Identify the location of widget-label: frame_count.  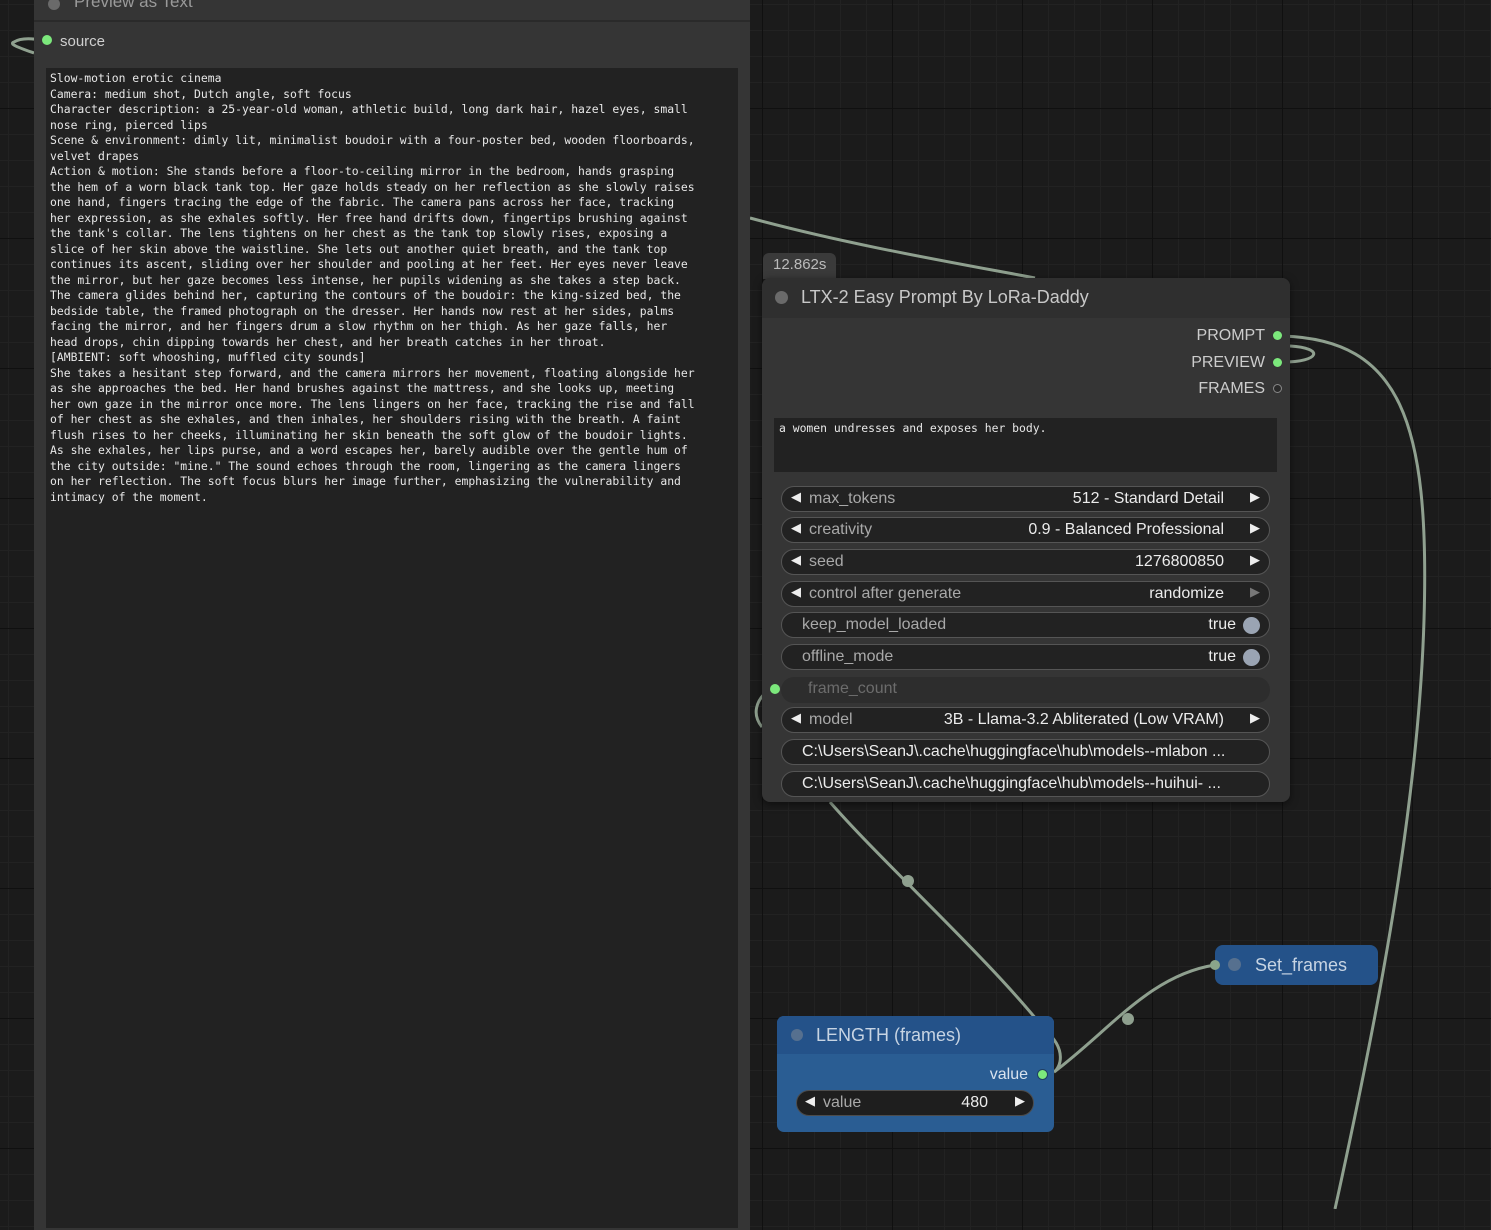
(852, 688).